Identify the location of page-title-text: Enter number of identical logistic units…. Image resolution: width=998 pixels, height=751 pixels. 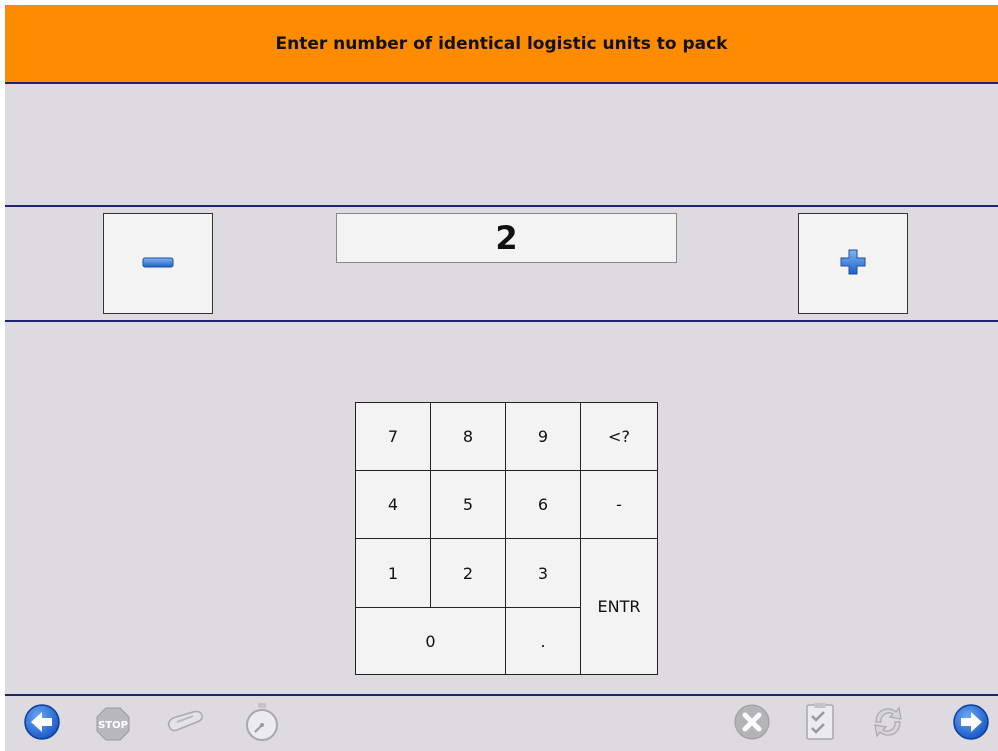
(501, 43).